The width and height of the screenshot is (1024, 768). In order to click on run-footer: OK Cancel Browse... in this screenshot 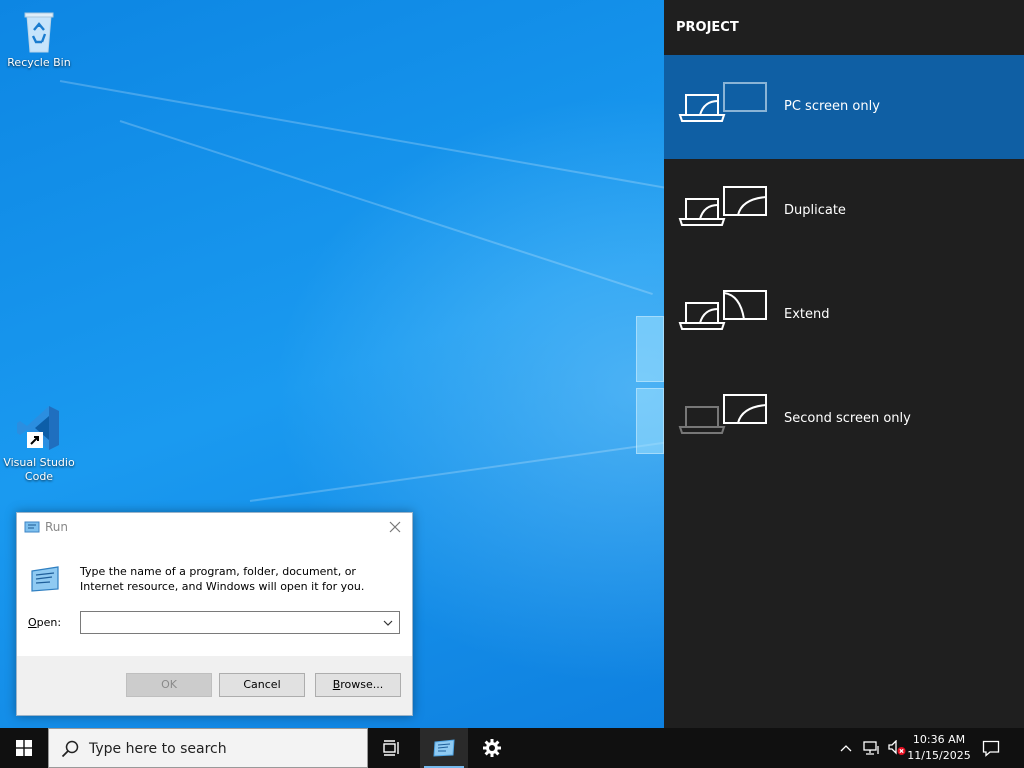, I will do `click(214, 685)`.